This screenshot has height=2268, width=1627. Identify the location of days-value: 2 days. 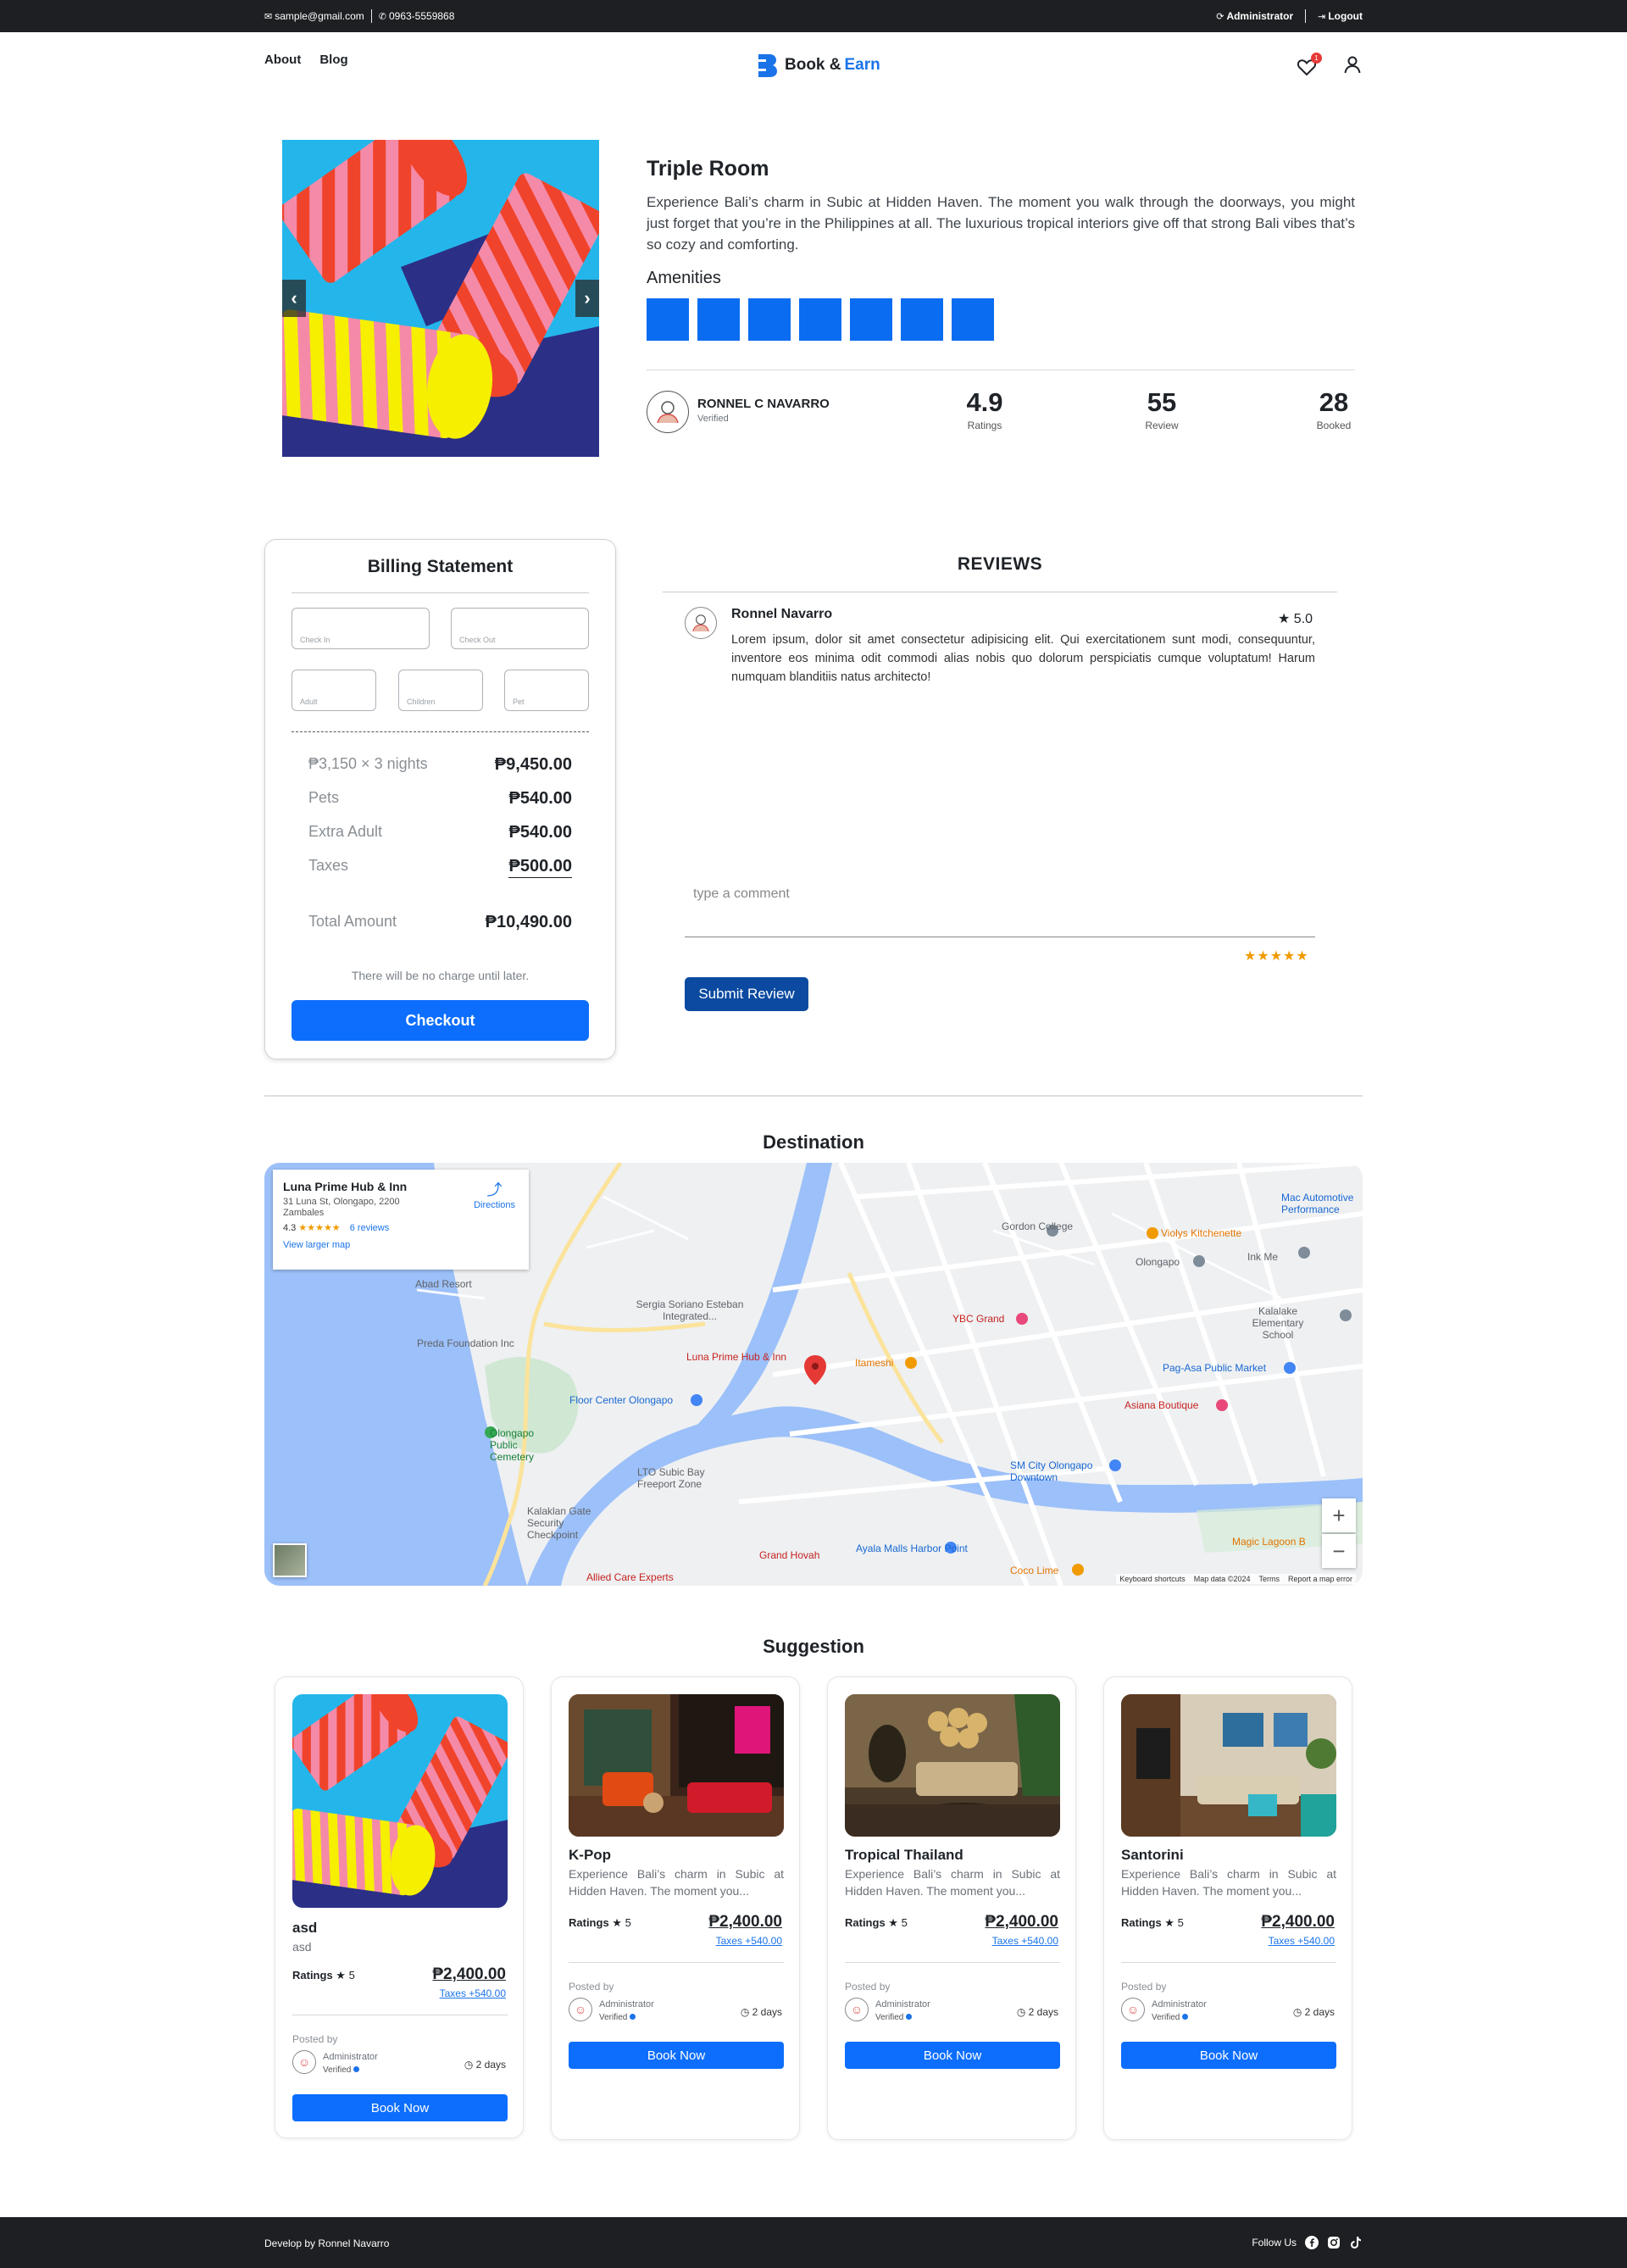
(767, 2012).